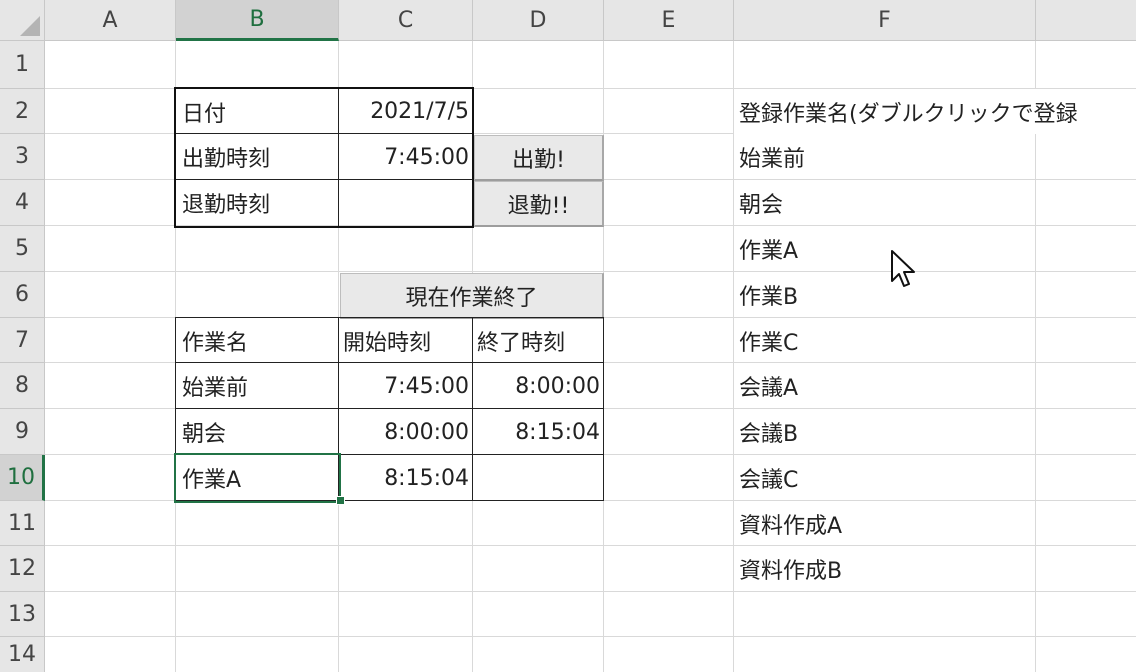 The width and height of the screenshot is (1136, 672). What do you see at coordinates (406, 478) in the screenshot?
I see `task-log-row-start: 8:15:04` at bounding box center [406, 478].